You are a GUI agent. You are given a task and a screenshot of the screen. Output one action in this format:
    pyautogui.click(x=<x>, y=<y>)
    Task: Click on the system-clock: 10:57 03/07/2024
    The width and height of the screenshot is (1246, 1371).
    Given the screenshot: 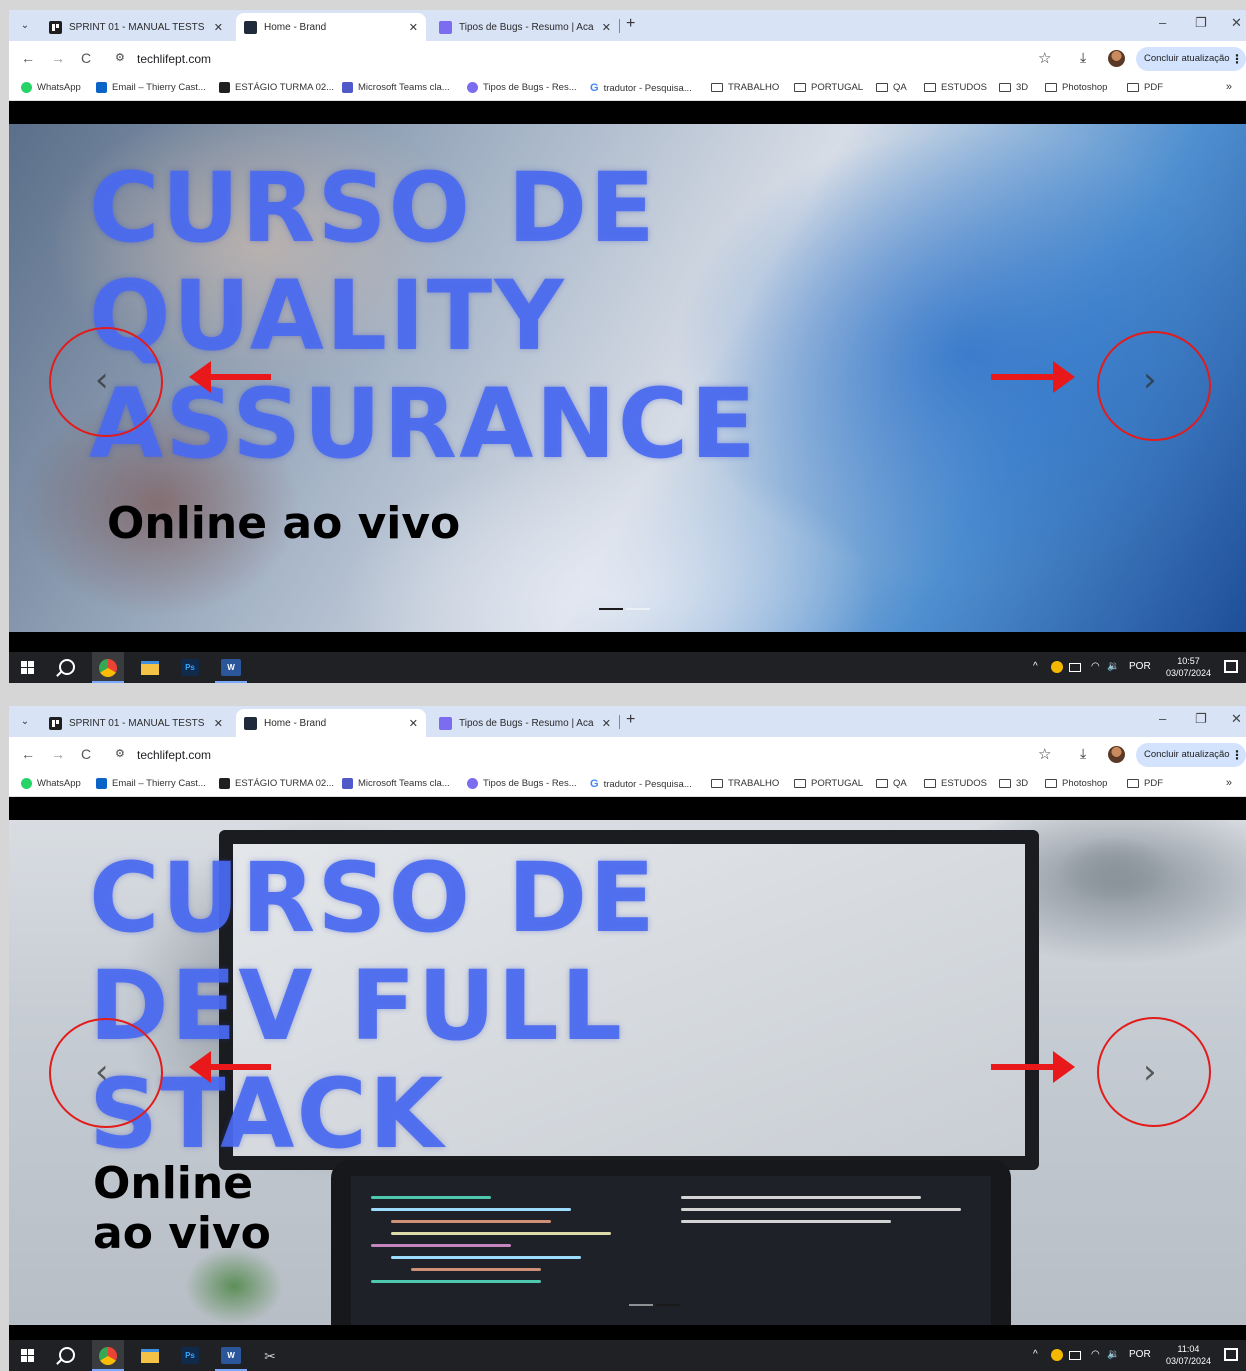 What is the action you would take?
    pyautogui.click(x=1188, y=667)
    